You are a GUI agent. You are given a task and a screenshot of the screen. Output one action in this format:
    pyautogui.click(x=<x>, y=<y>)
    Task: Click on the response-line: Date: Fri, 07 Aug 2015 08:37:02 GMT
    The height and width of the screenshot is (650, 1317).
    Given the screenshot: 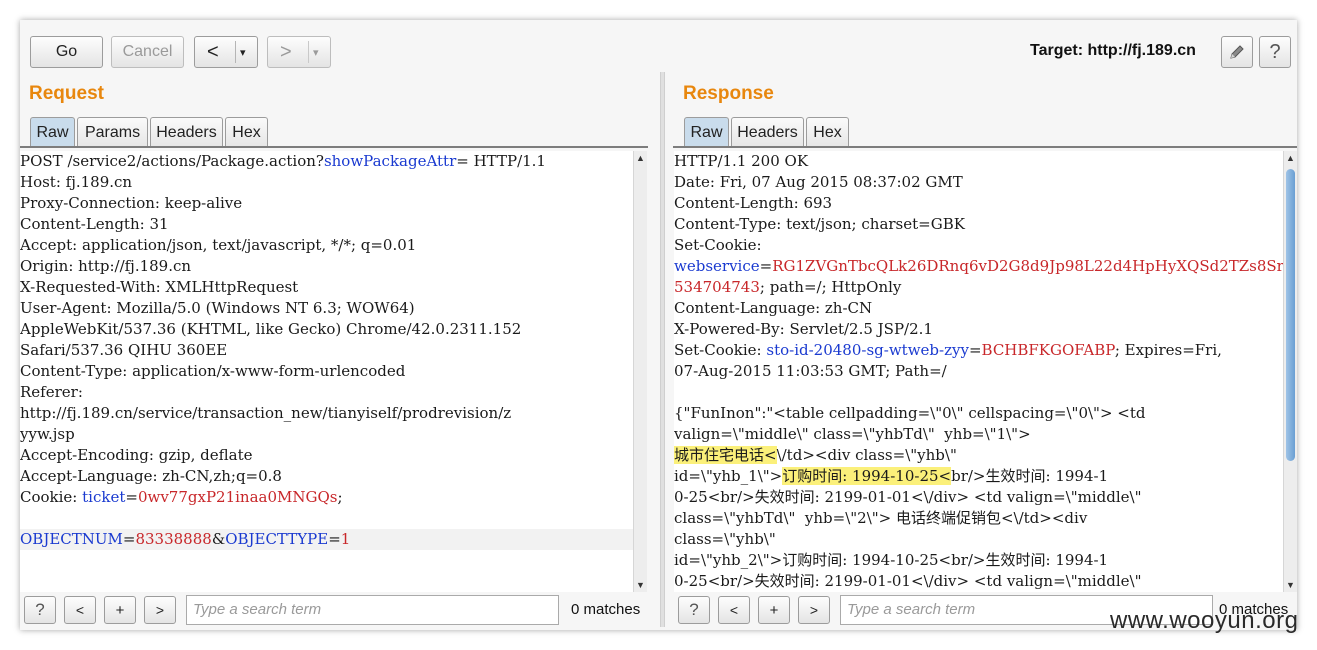 What is the action you would take?
    pyautogui.click(x=978, y=182)
    